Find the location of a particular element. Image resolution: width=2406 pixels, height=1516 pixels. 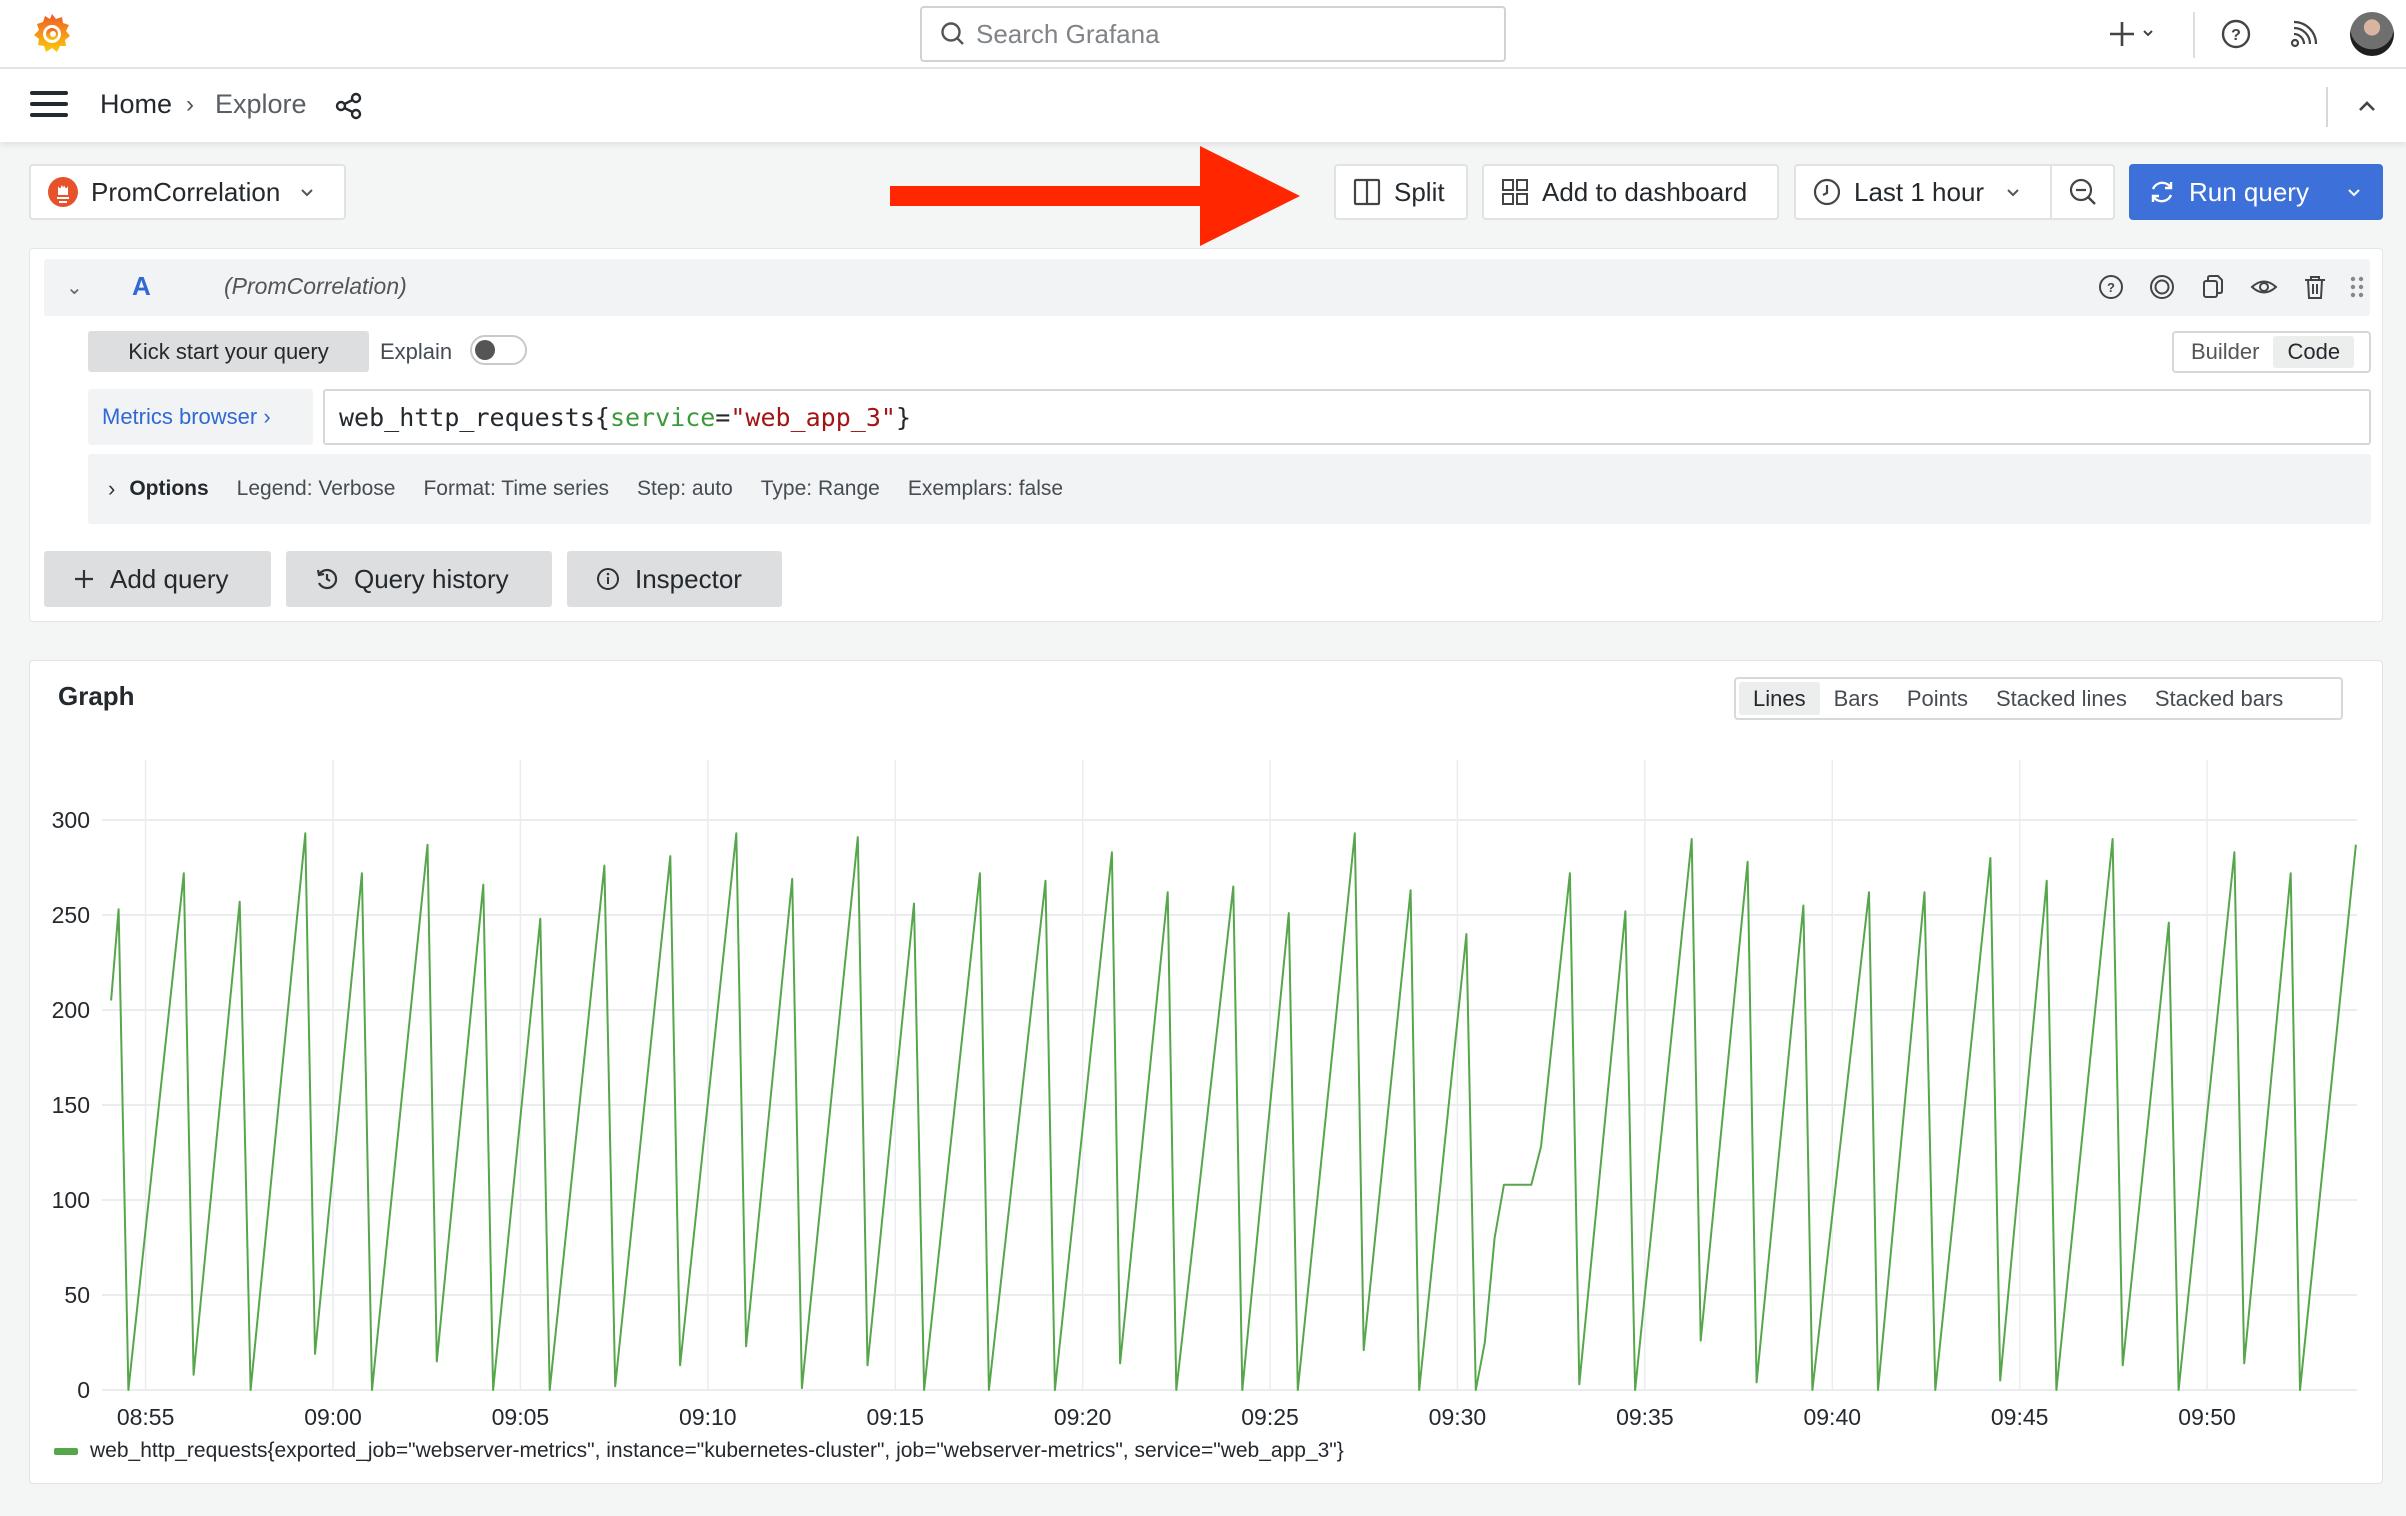

search-icon is located at coordinates (952, 33).